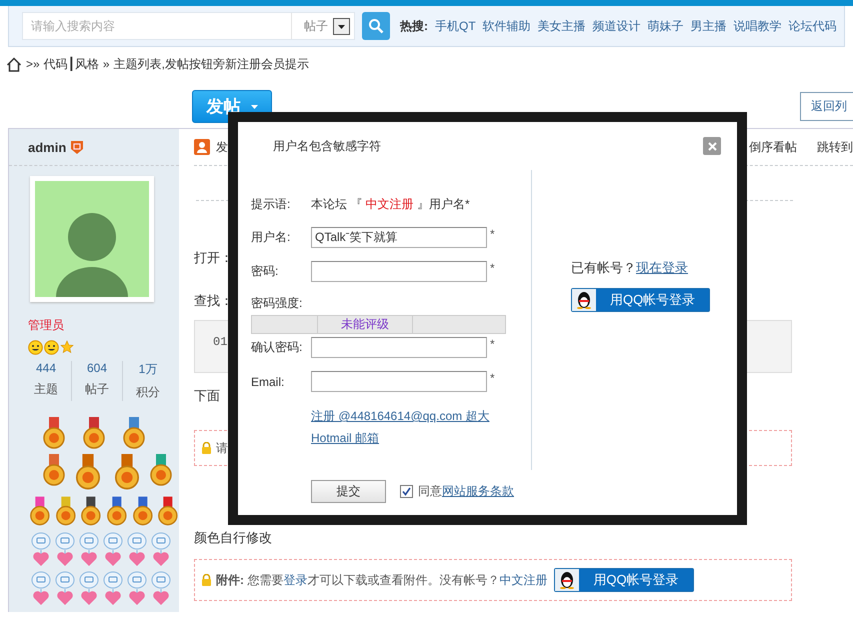 The height and width of the screenshot is (626, 853). Describe the element at coordinates (562, 26) in the screenshot. I see `hot-search-link: 美女主播` at that location.